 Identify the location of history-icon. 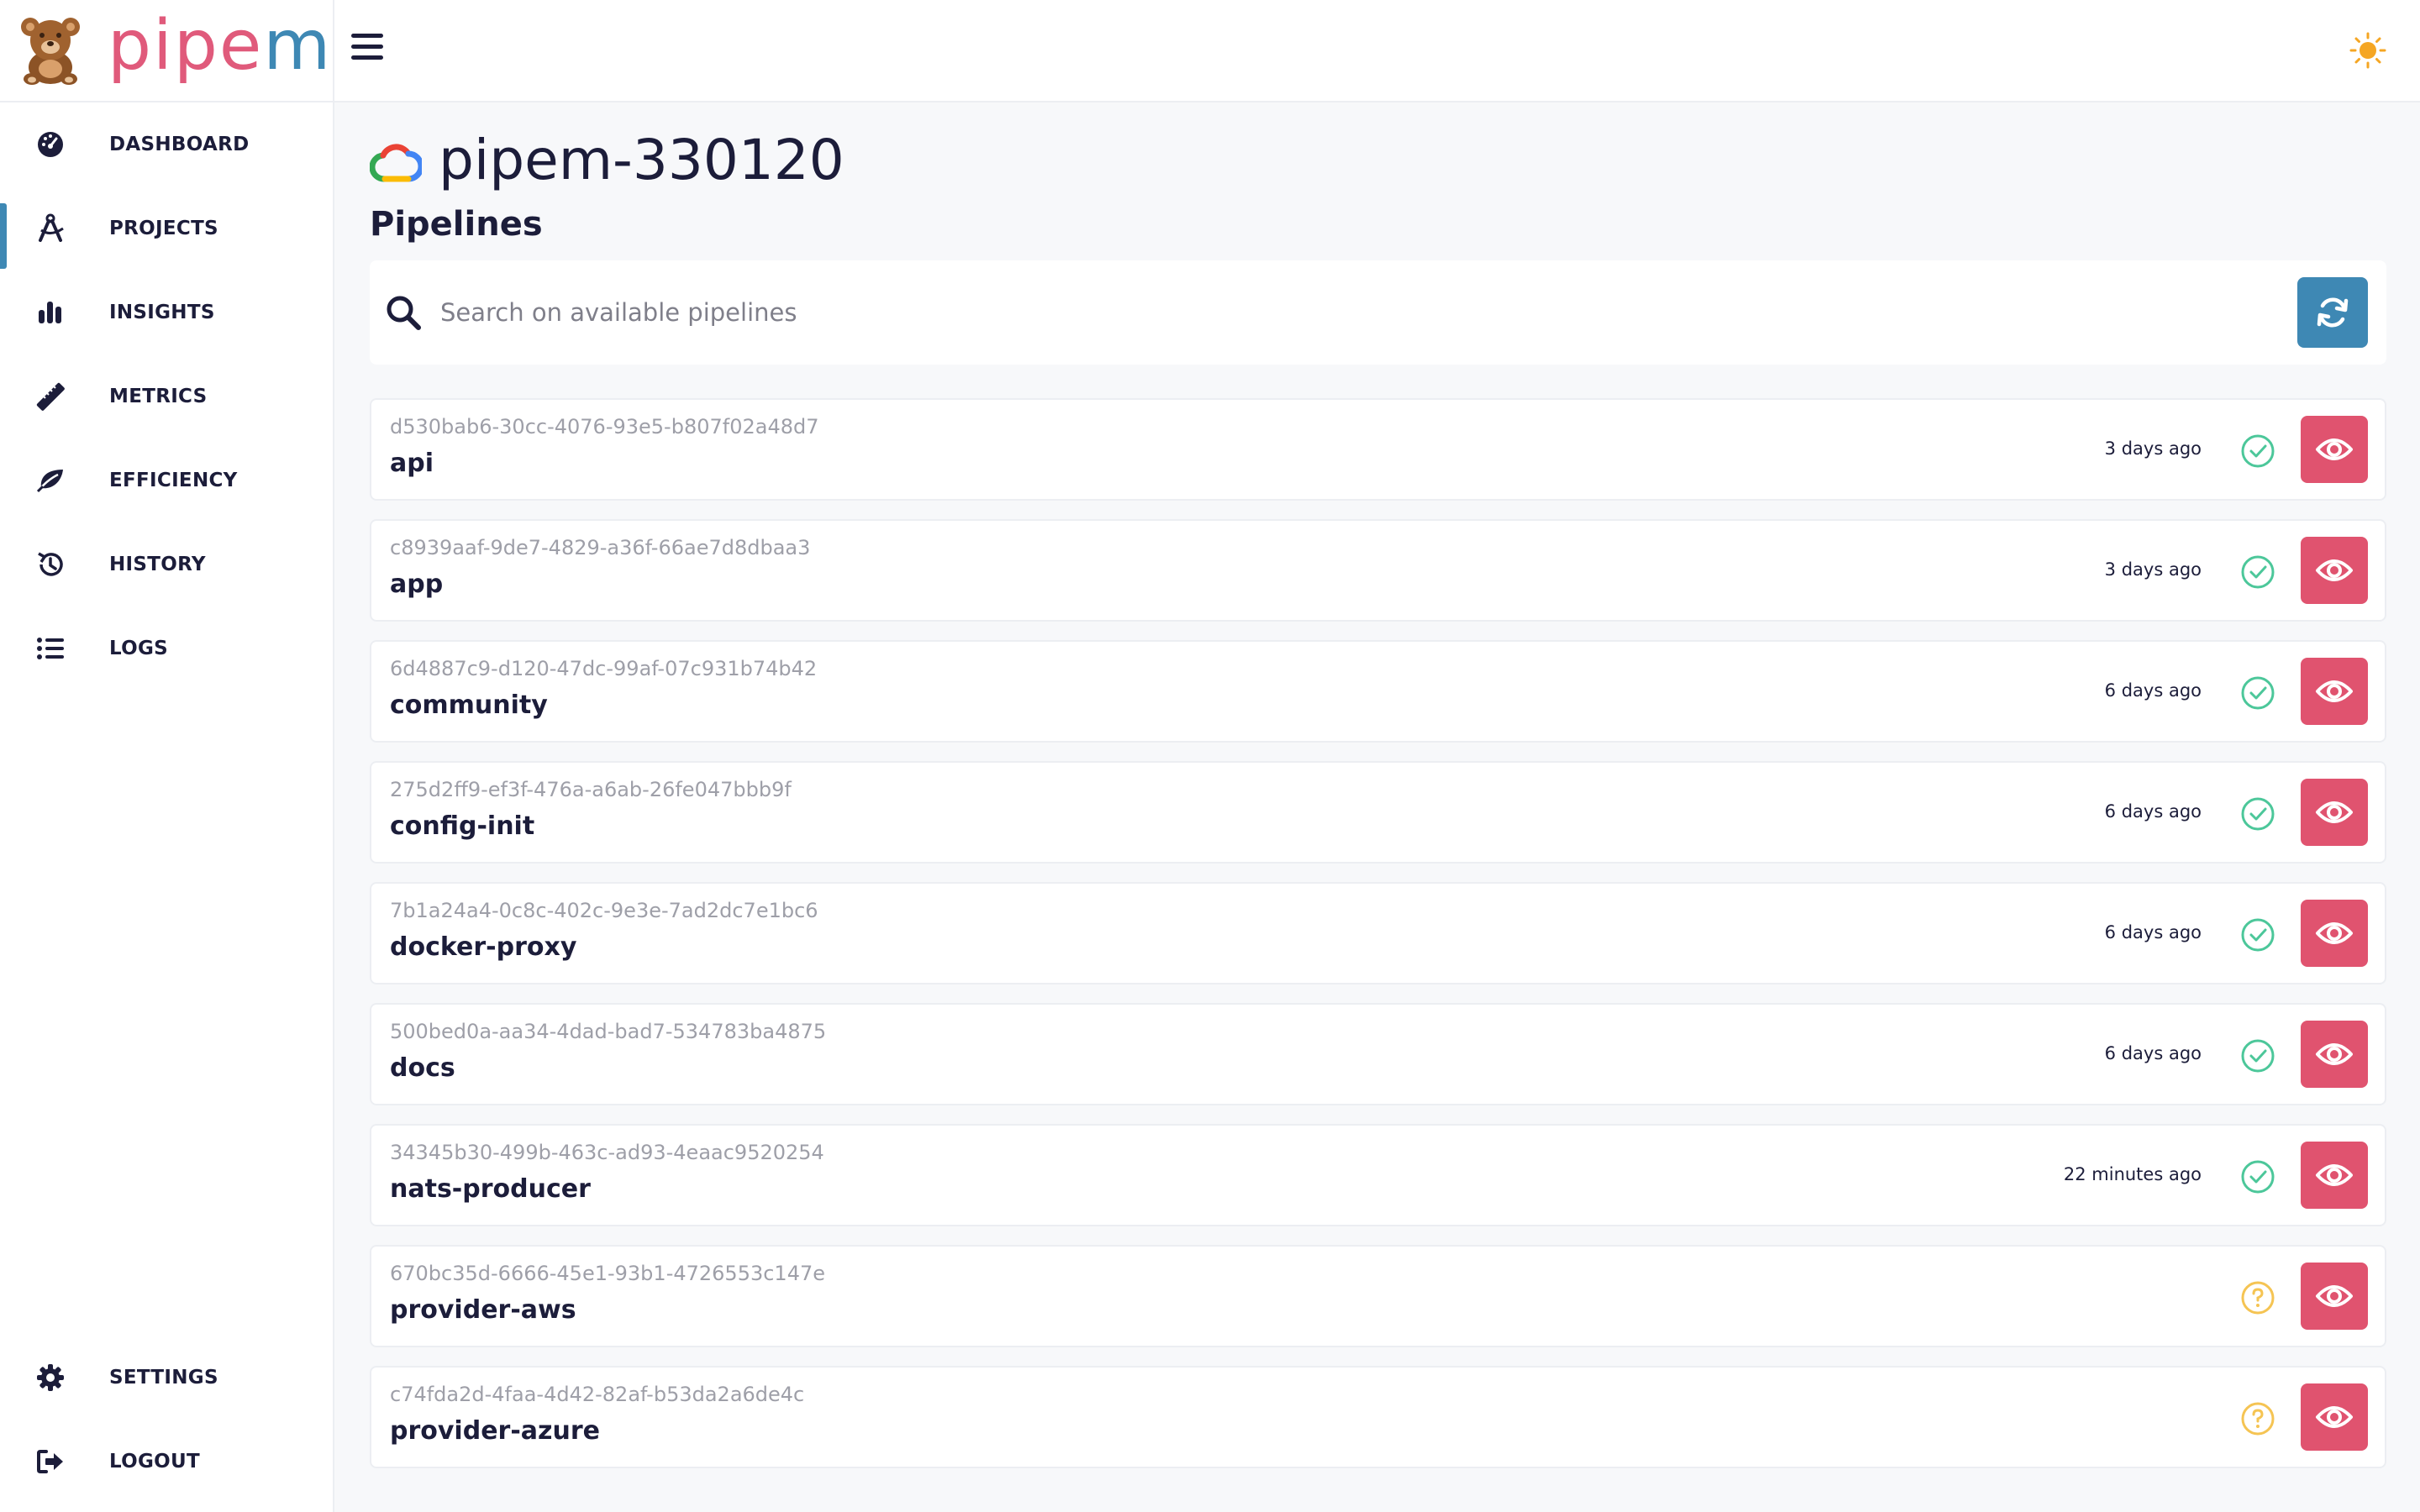
(51, 564).